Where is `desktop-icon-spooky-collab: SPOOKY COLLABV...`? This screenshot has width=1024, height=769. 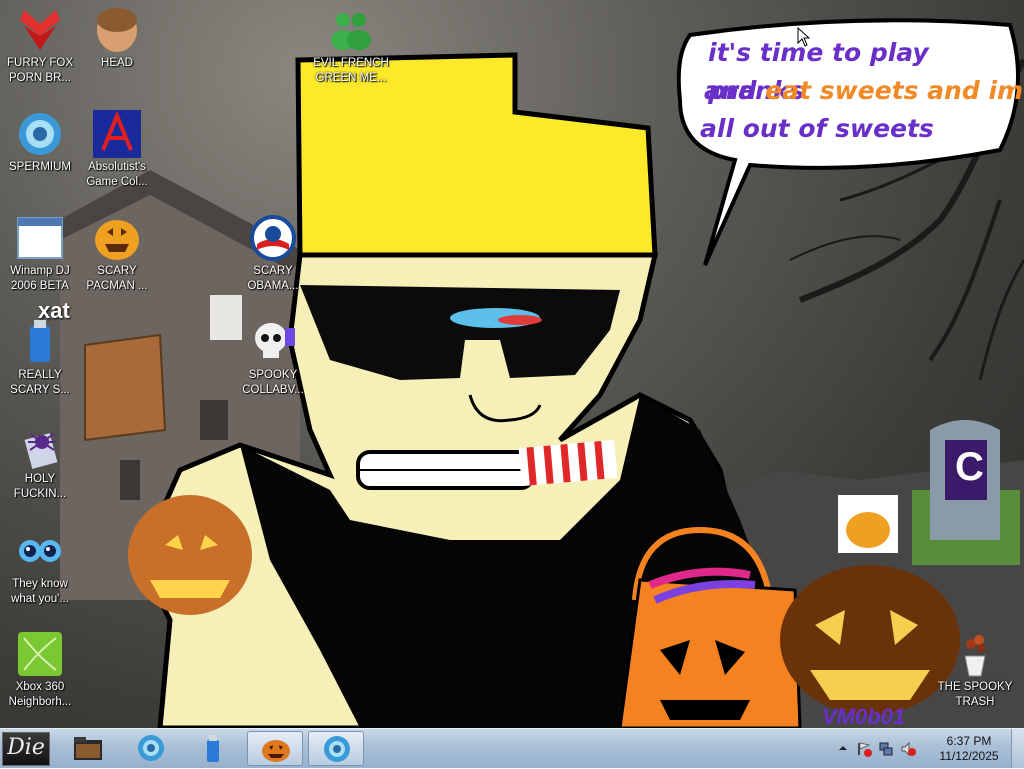 desktop-icon-spooky-collab: SPOOKY COLLABV... is located at coordinates (273, 358).